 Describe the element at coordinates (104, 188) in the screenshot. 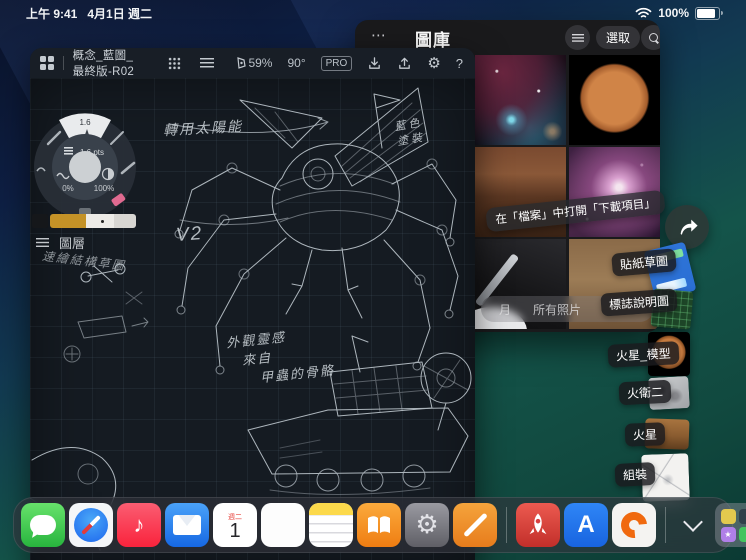

I see `opacity-value: 100%` at that location.